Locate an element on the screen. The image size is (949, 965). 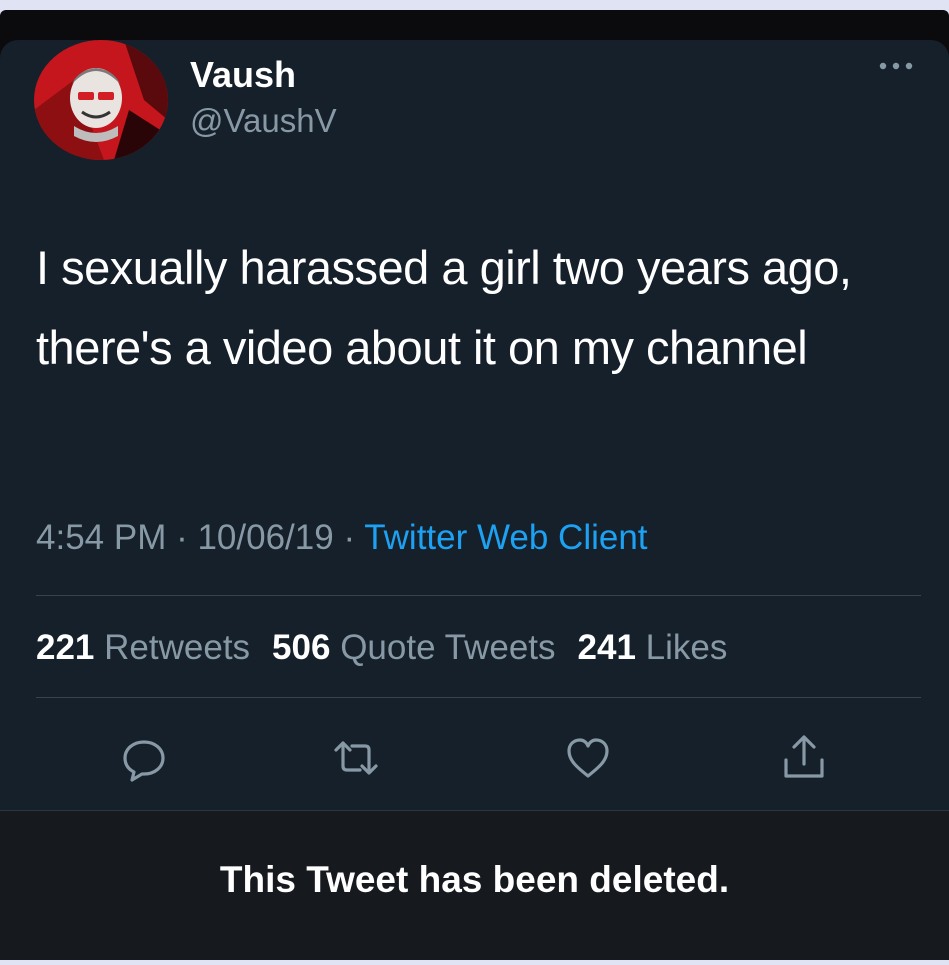
tweet-client-link: Twitter Web Client is located at coordinates (505, 537).